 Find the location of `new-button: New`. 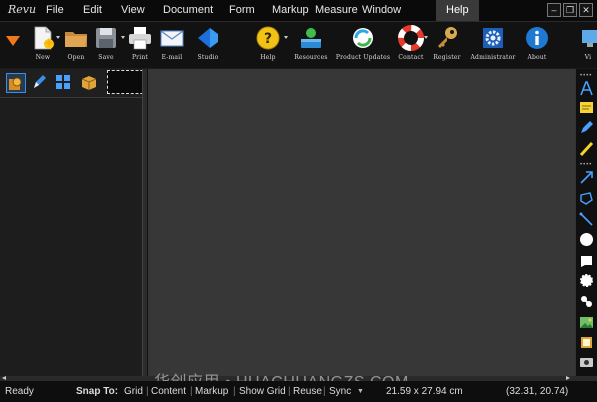

new-button: New is located at coordinates (43, 45).